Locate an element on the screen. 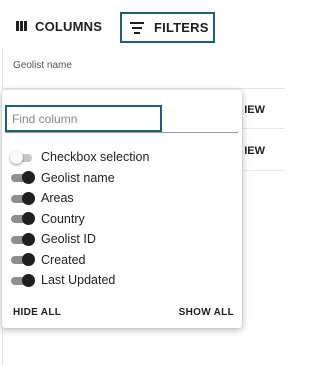 The height and width of the screenshot is (365, 320). filters-button-label: FILTERS is located at coordinates (181, 27).